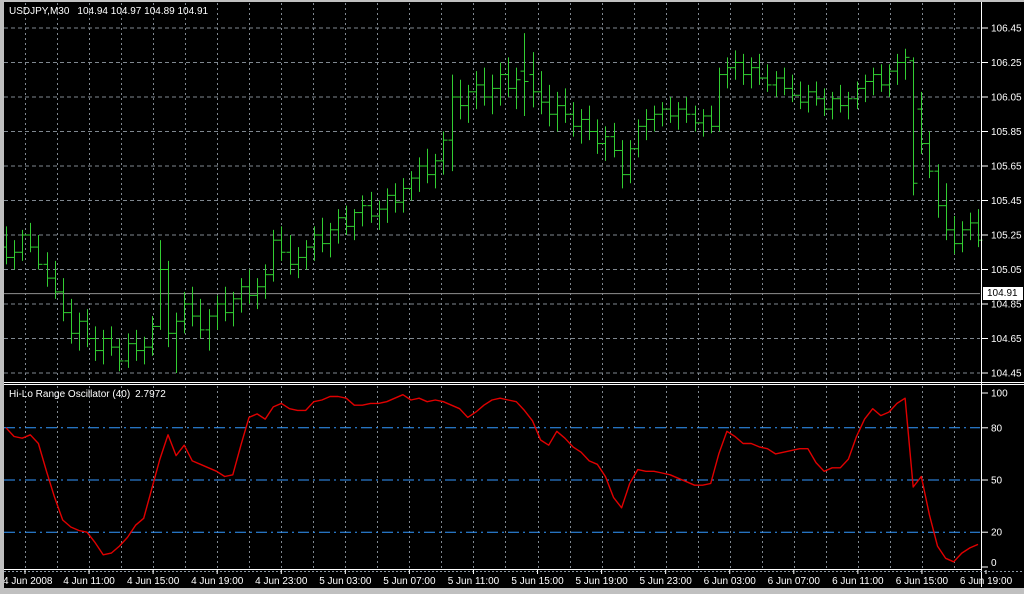 The image size is (1024, 594). What do you see at coordinates (70, 394) in the screenshot?
I see `indicator-name: Hi-Lo Range Oscillator (40)` at bounding box center [70, 394].